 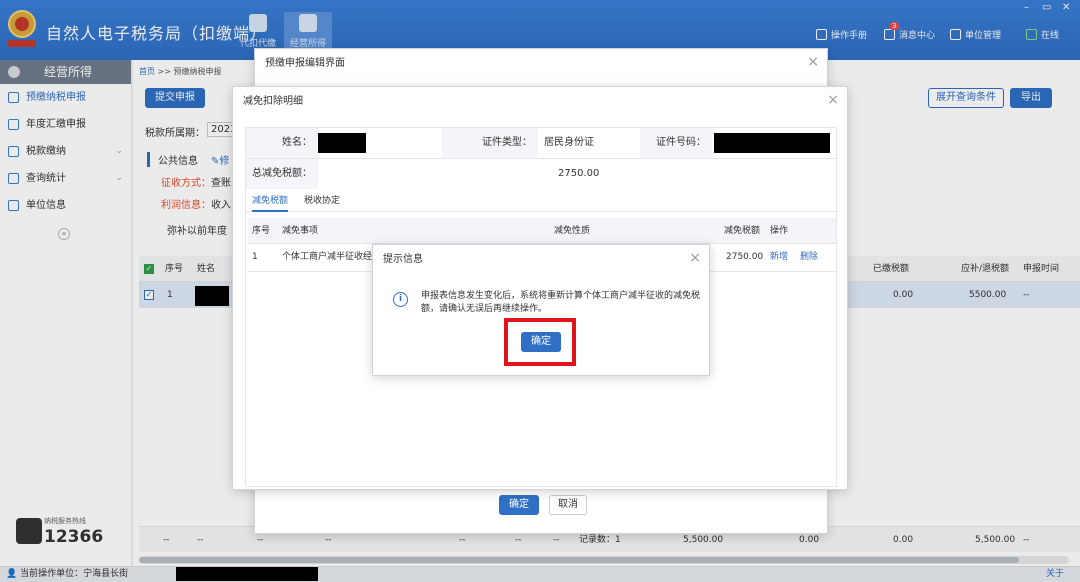 What do you see at coordinates (261, 231) in the screenshot?
I see `col-index: 序号` at bounding box center [261, 231].